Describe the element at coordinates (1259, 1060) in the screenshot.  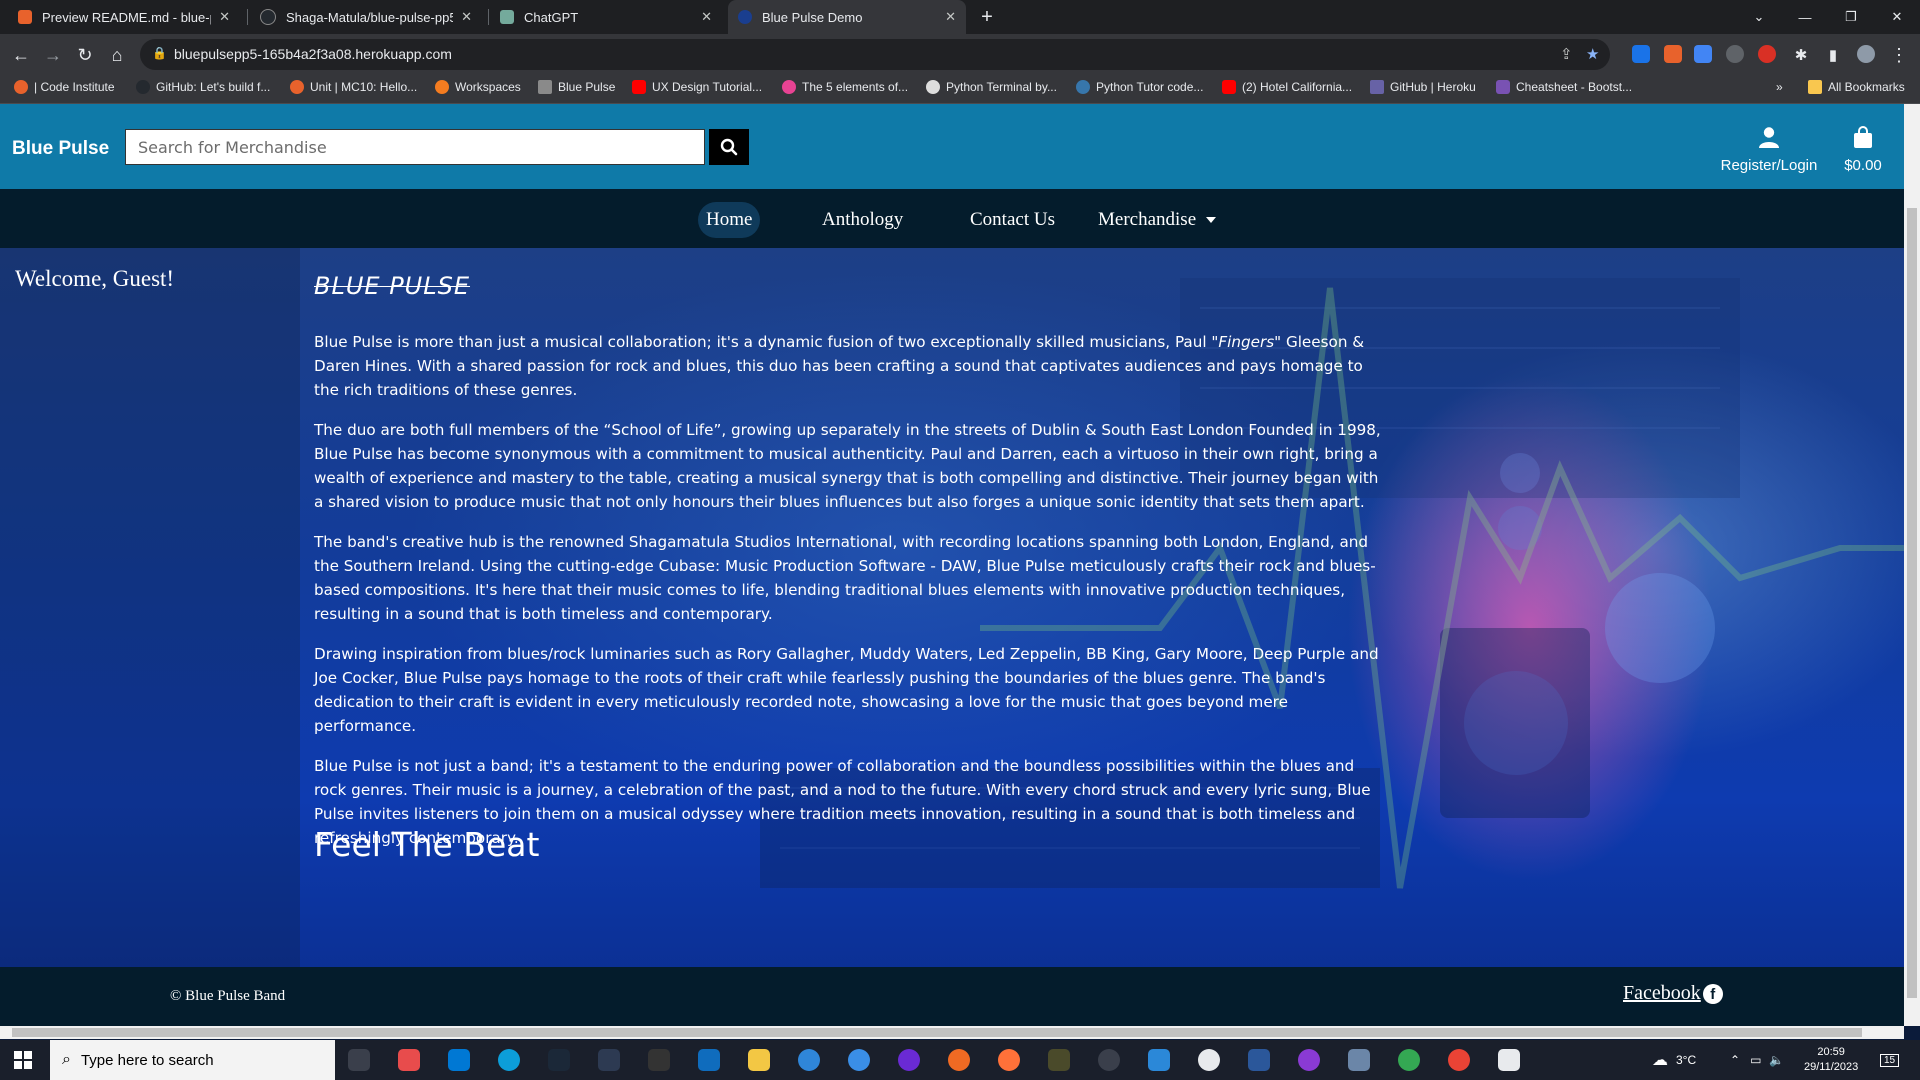
I see `word-icon` at that location.